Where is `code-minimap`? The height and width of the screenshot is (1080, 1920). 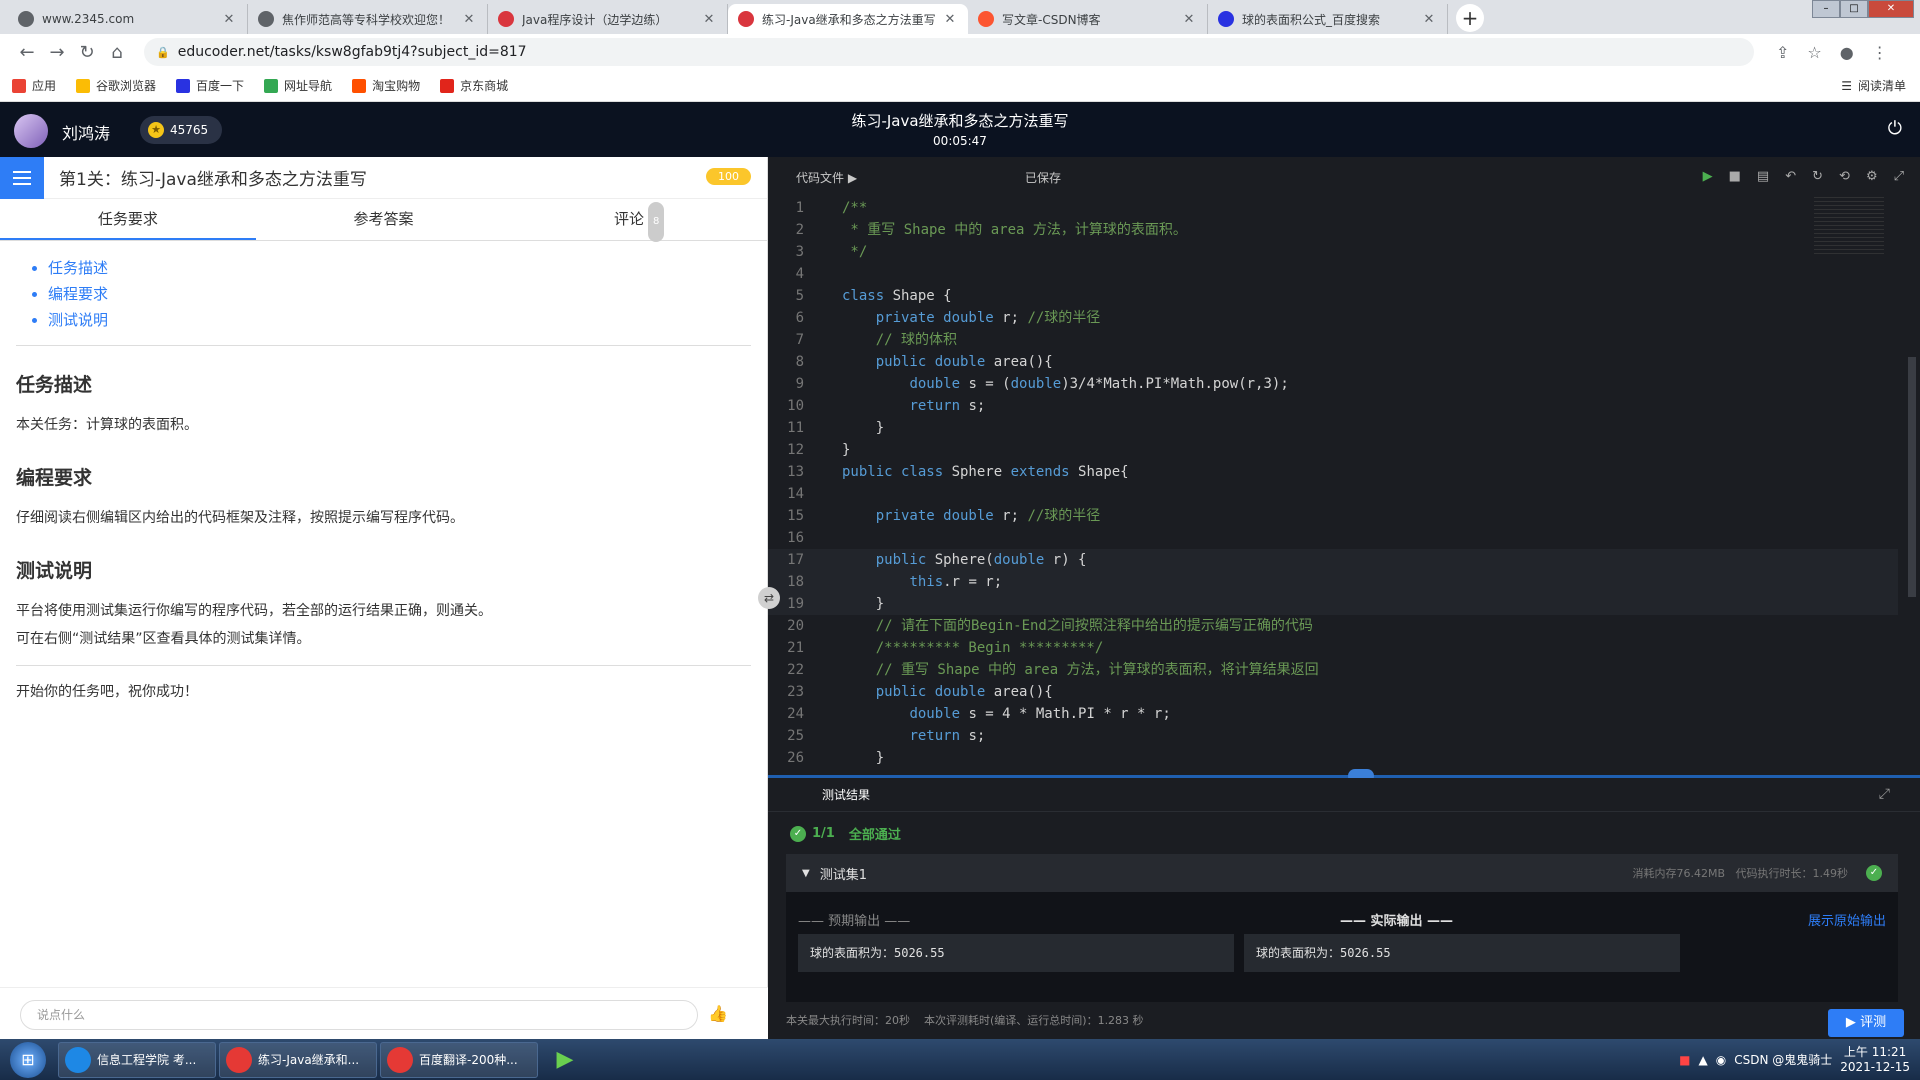 code-minimap is located at coordinates (1849, 227).